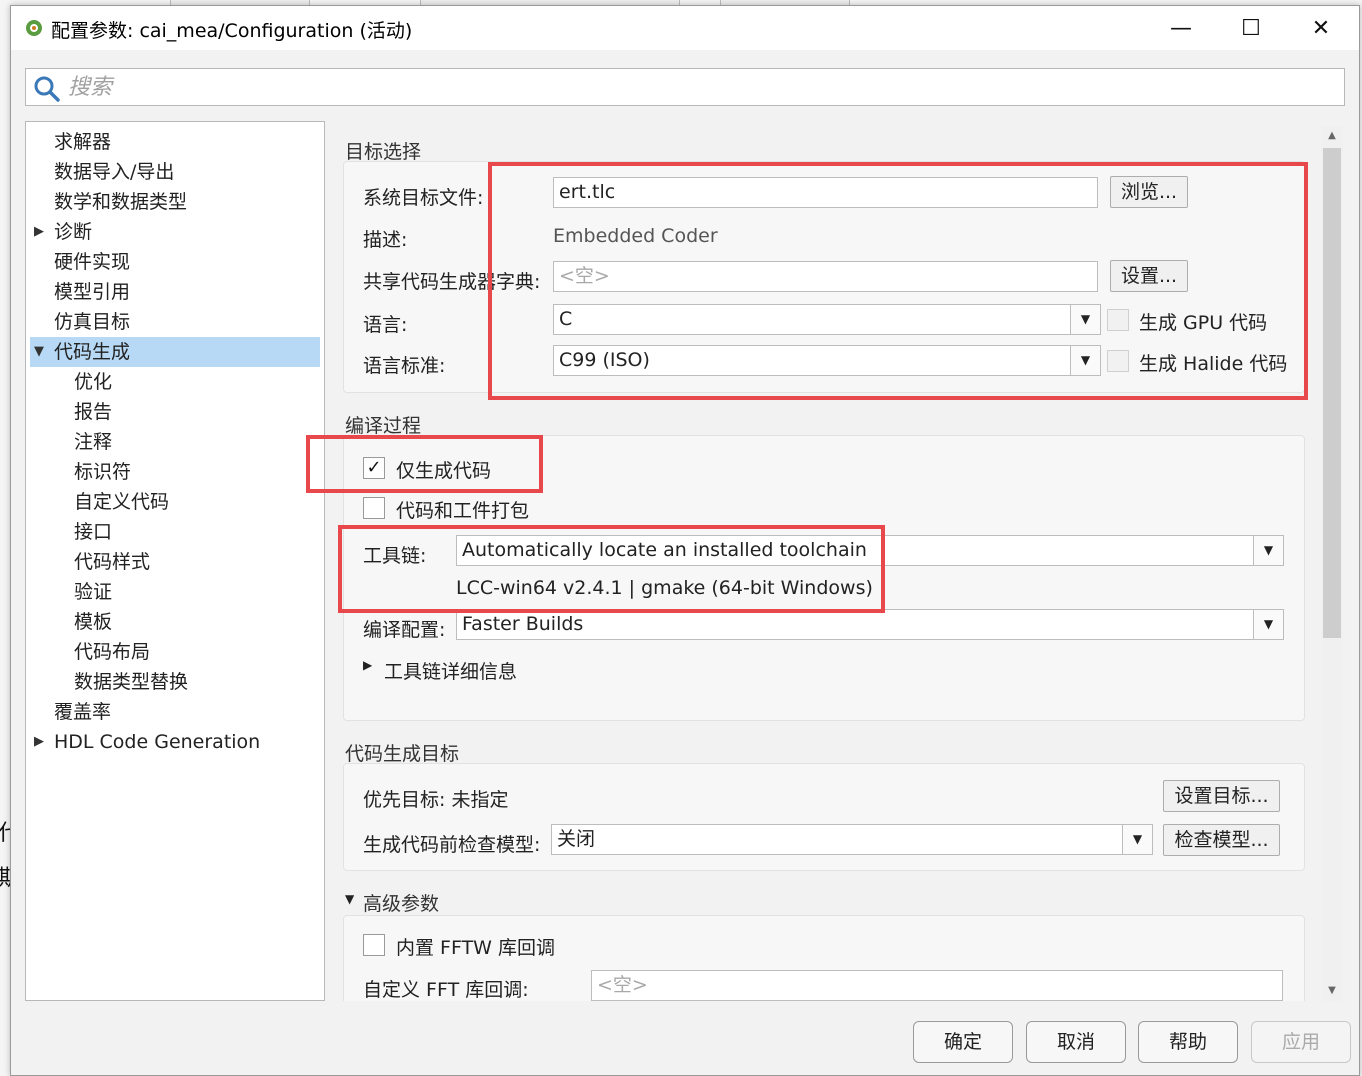 The width and height of the screenshot is (1362, 1076). What do you see at coordinates (523, 624) in the screenshot?
I see `build-config-value: Faster Builds` at bounding box center [523, 624].